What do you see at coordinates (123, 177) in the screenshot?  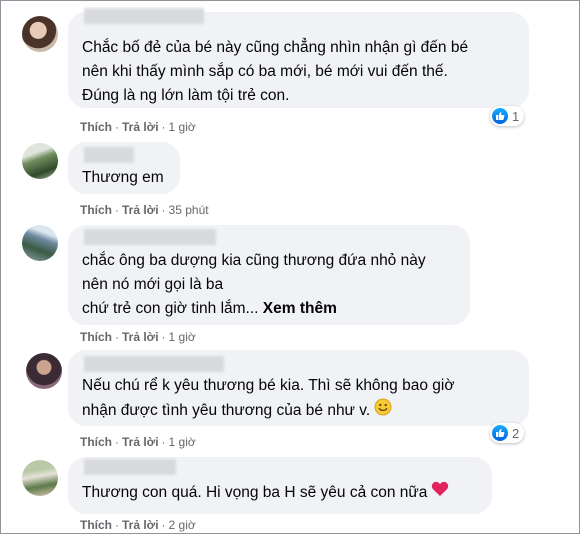 I see `comment-text-line: Thương em` at bounding box center [123, 177].